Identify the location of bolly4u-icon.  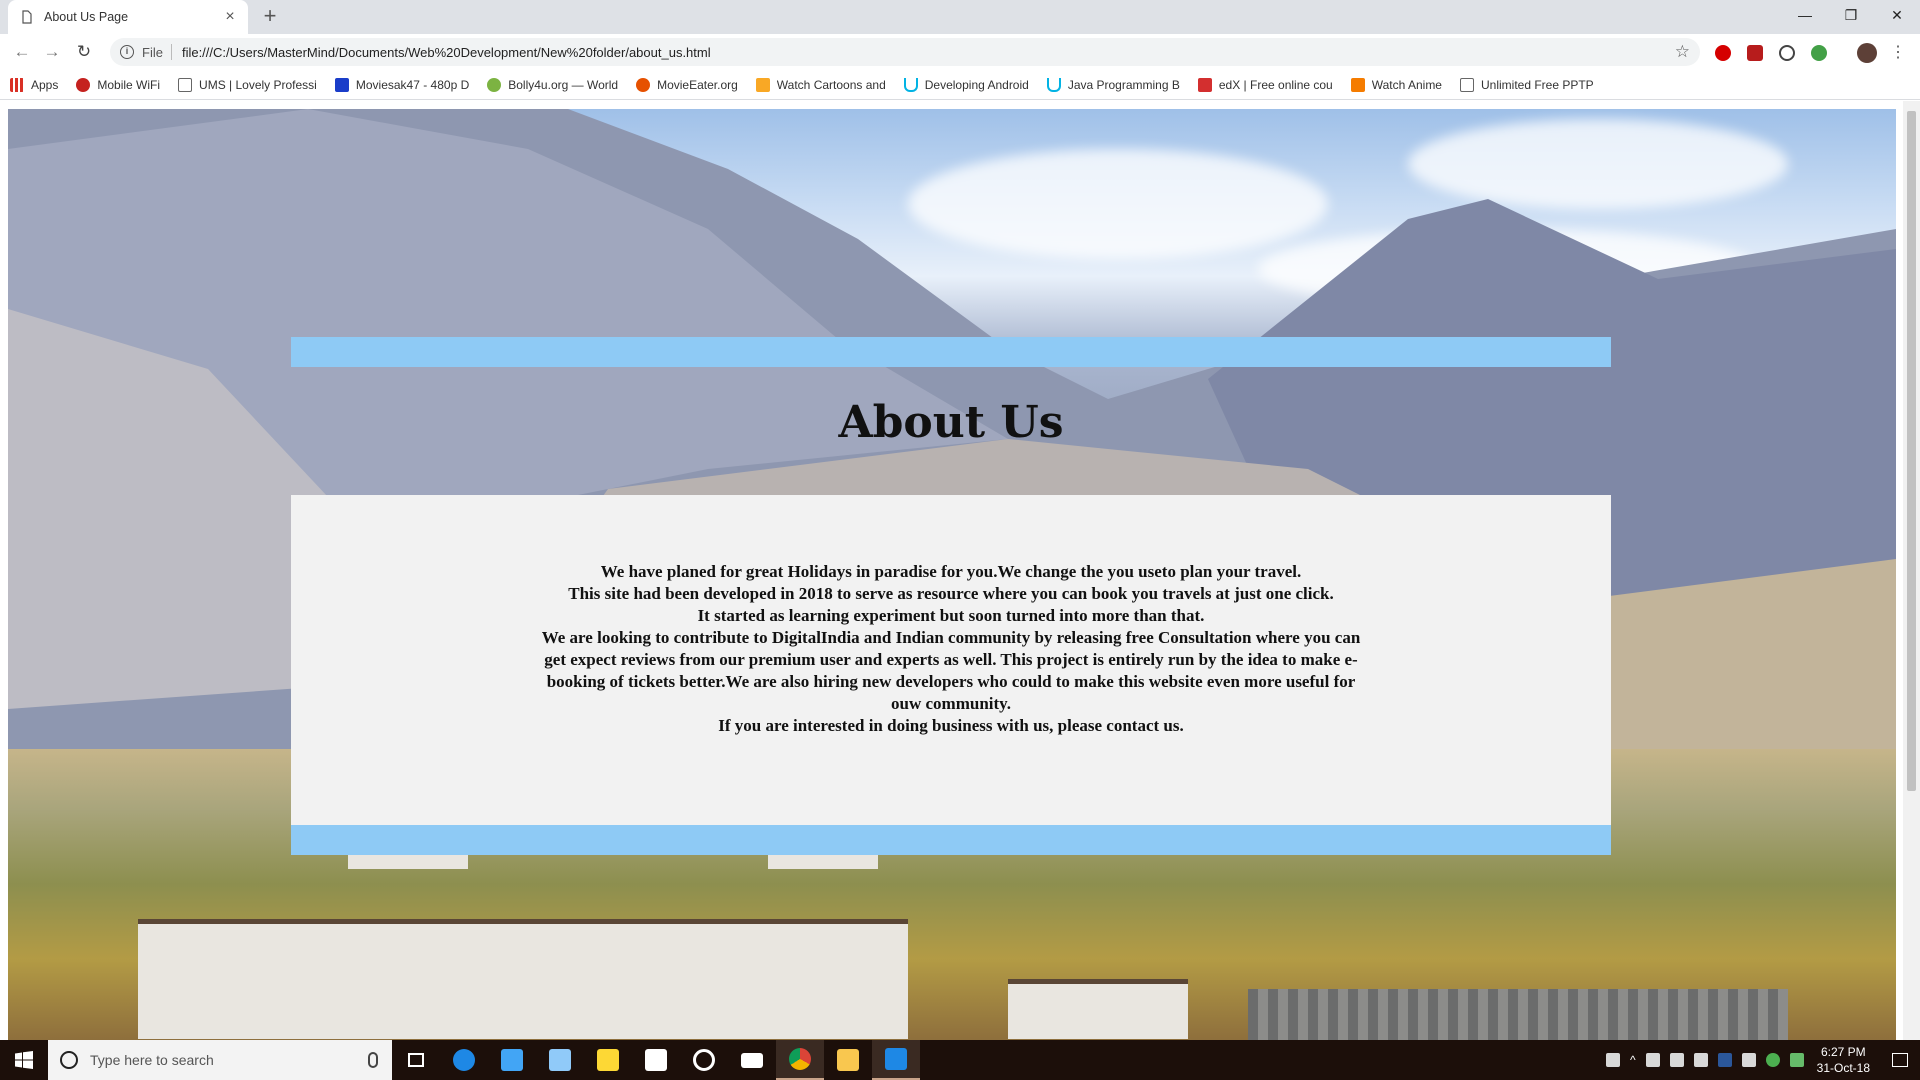
(494, 84).